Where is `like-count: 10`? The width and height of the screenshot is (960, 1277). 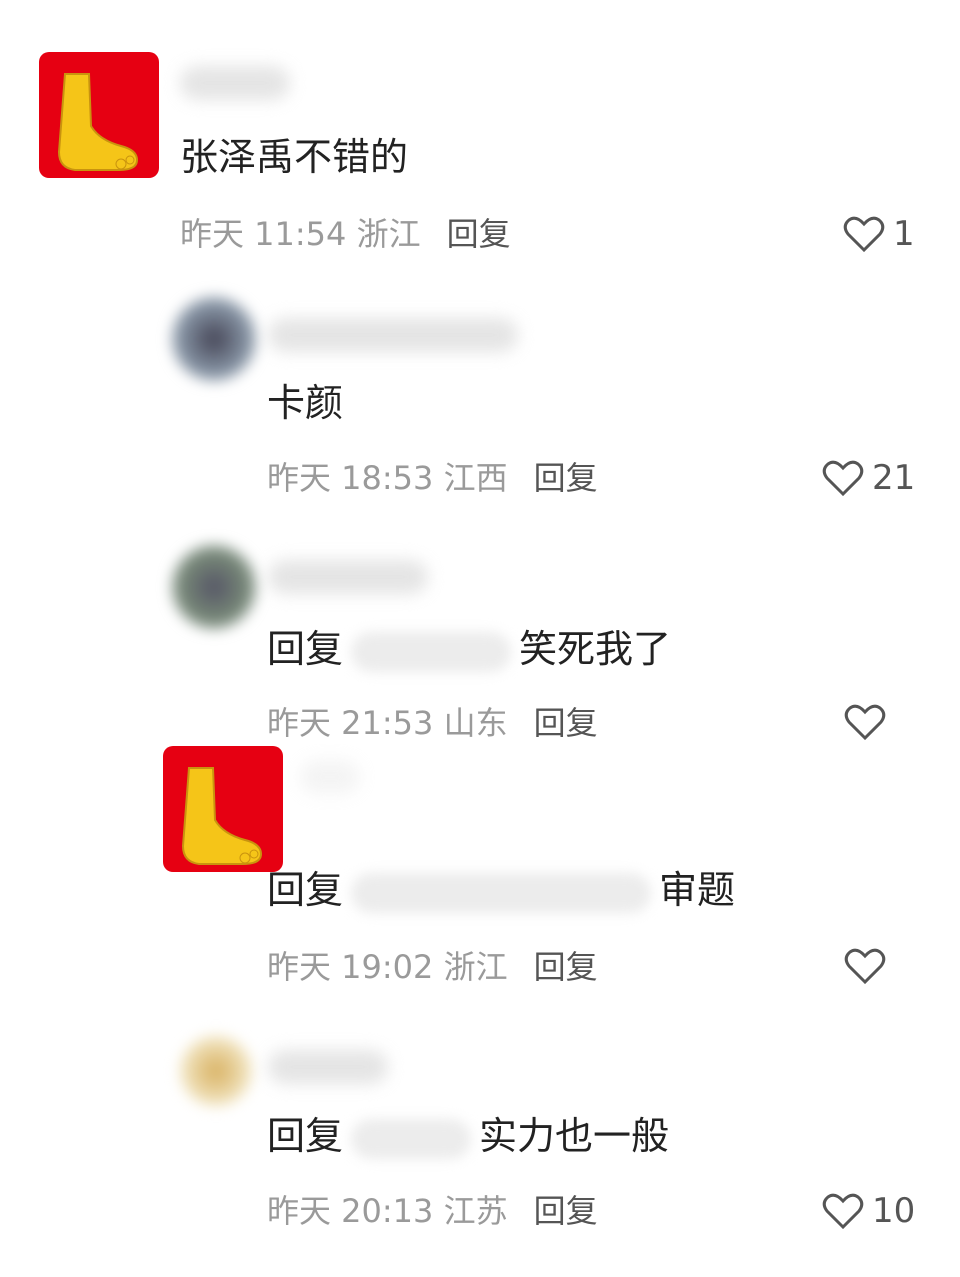 like-count: 10 is located at coordinates (894, 1211).